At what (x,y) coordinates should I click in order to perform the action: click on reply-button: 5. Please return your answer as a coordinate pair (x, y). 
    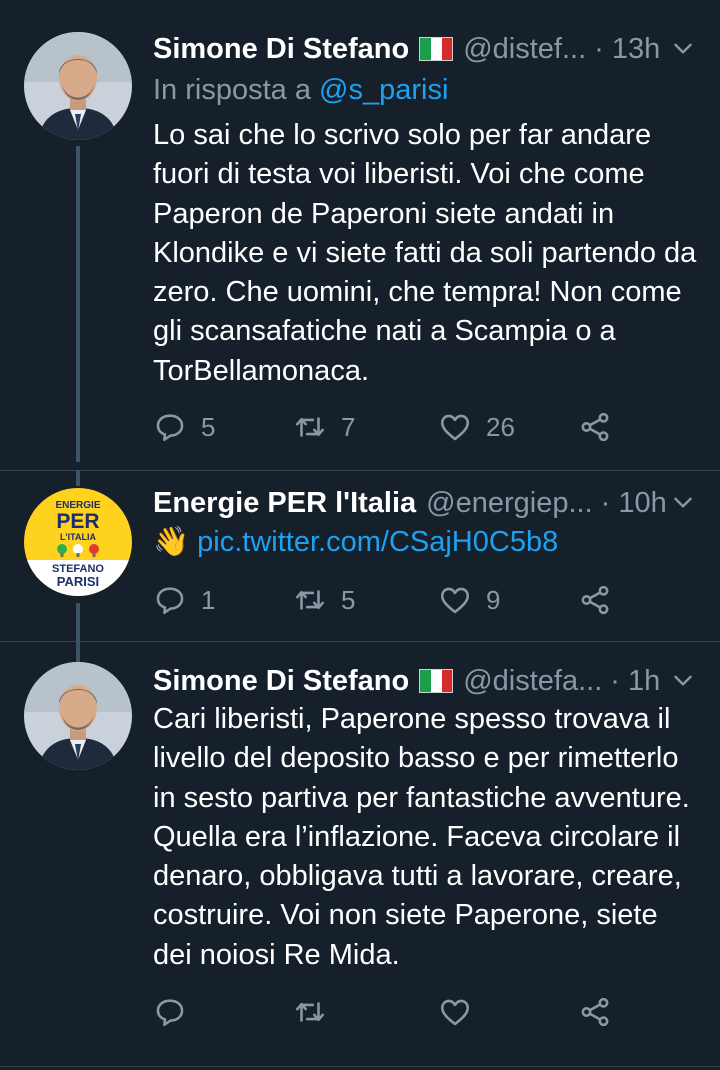
    Looking at the image, I should click on (184, 427).